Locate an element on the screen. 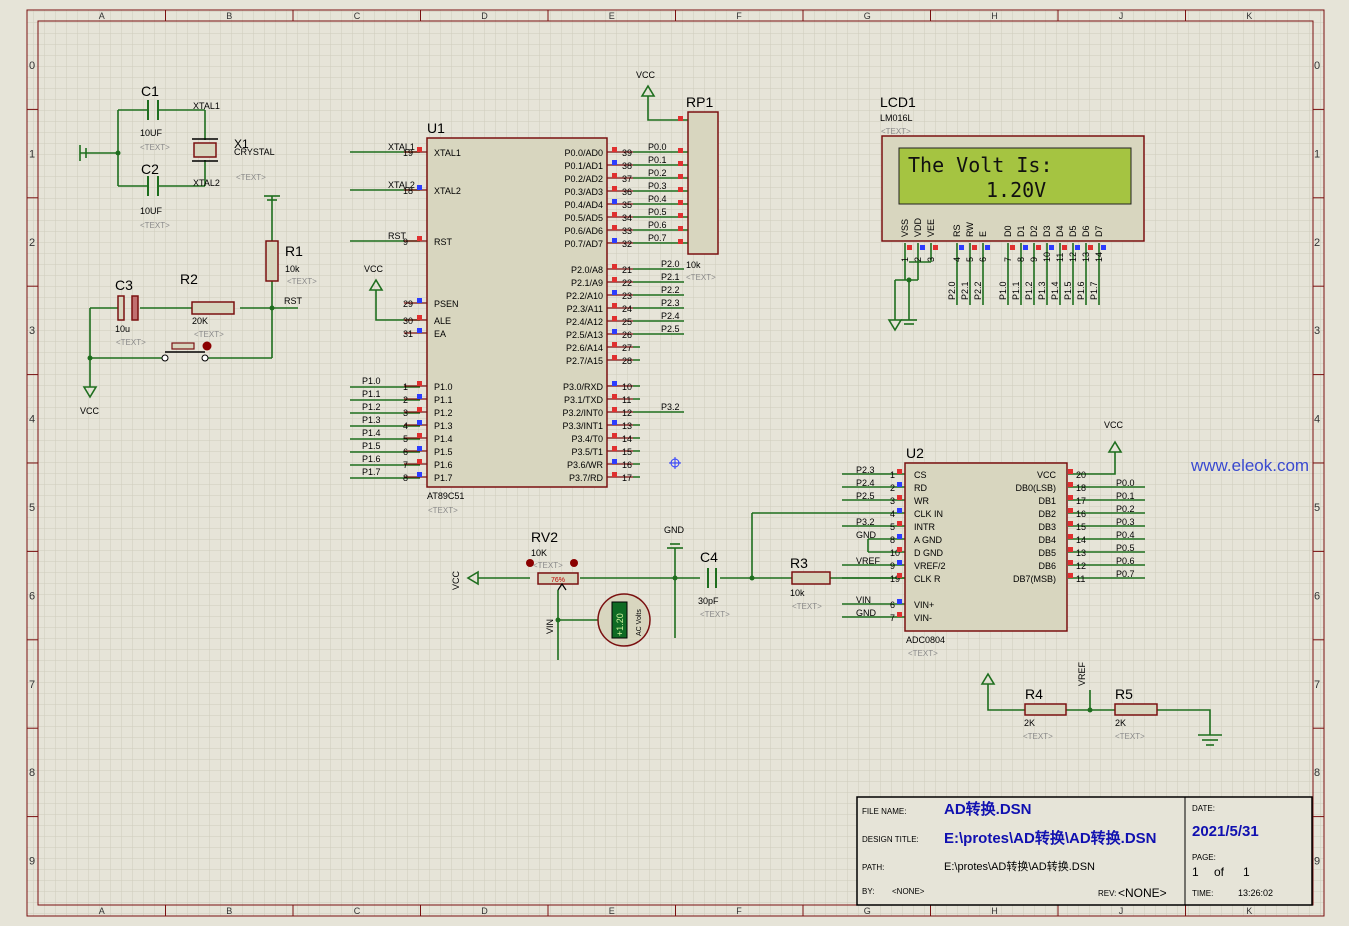 Image resolution: width=1349 pixels, height=926 pixels. u1-pin-number: 8 is located at coordinates (405, 478).